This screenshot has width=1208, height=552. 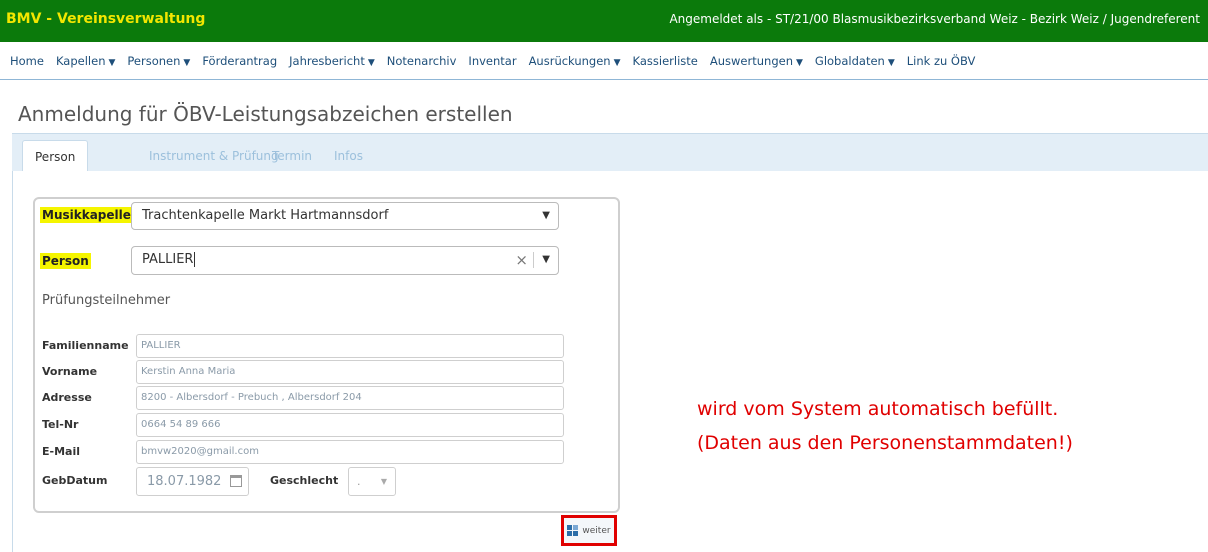 I want to click on musikkapelle-select: Trachtenkapelle Markt Hartmannsdorf ▼, so click(x=345, y=216).